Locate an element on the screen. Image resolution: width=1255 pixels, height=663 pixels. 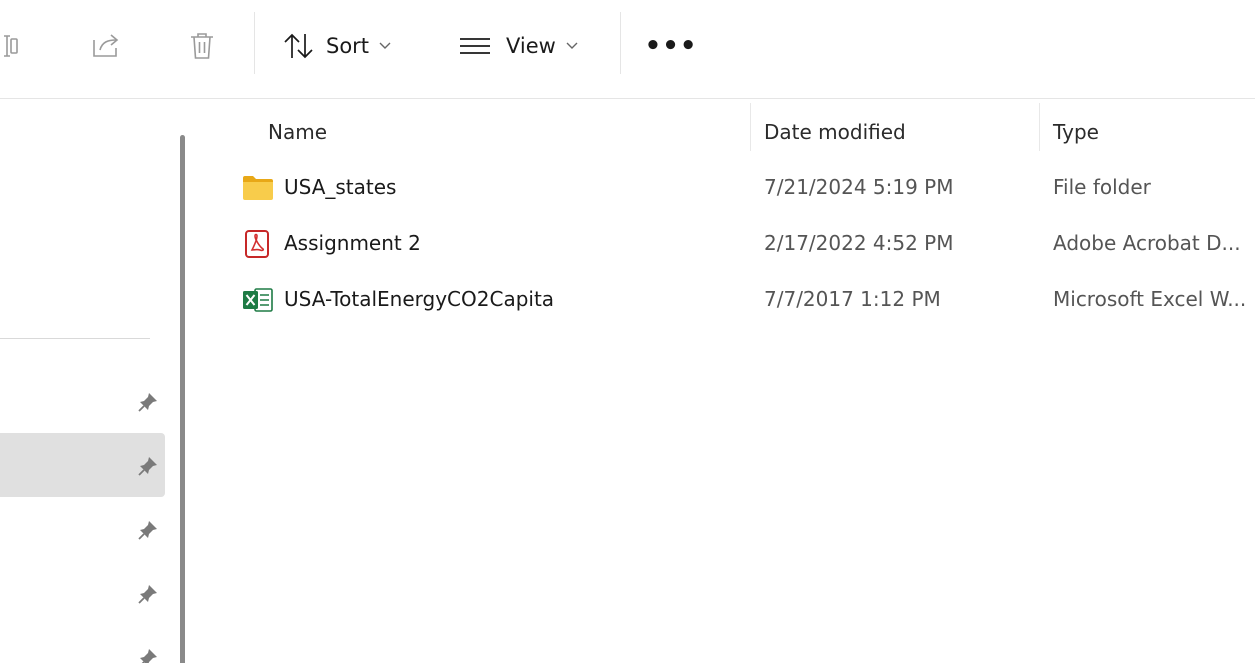
rename-button is located at coordinates (11, 46).